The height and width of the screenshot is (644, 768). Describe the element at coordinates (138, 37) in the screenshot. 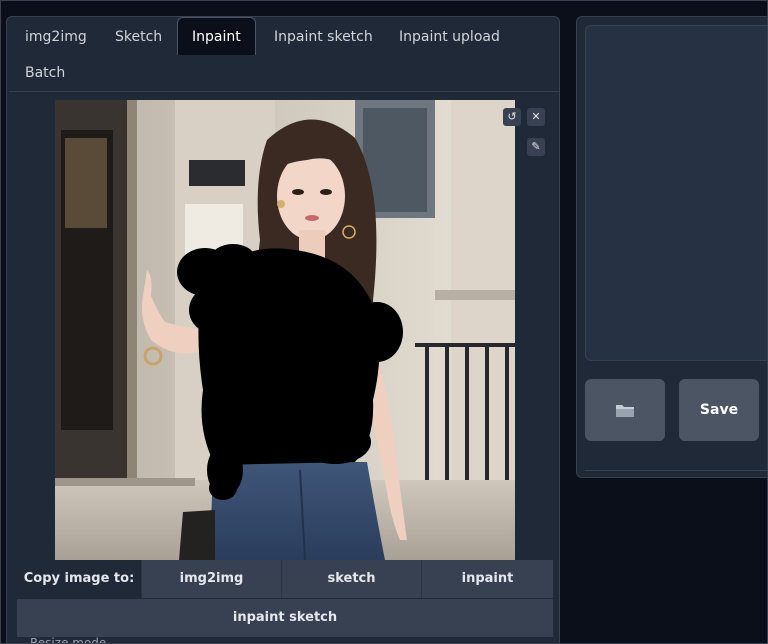

I see `tab-sketch: Sketch` at that location.